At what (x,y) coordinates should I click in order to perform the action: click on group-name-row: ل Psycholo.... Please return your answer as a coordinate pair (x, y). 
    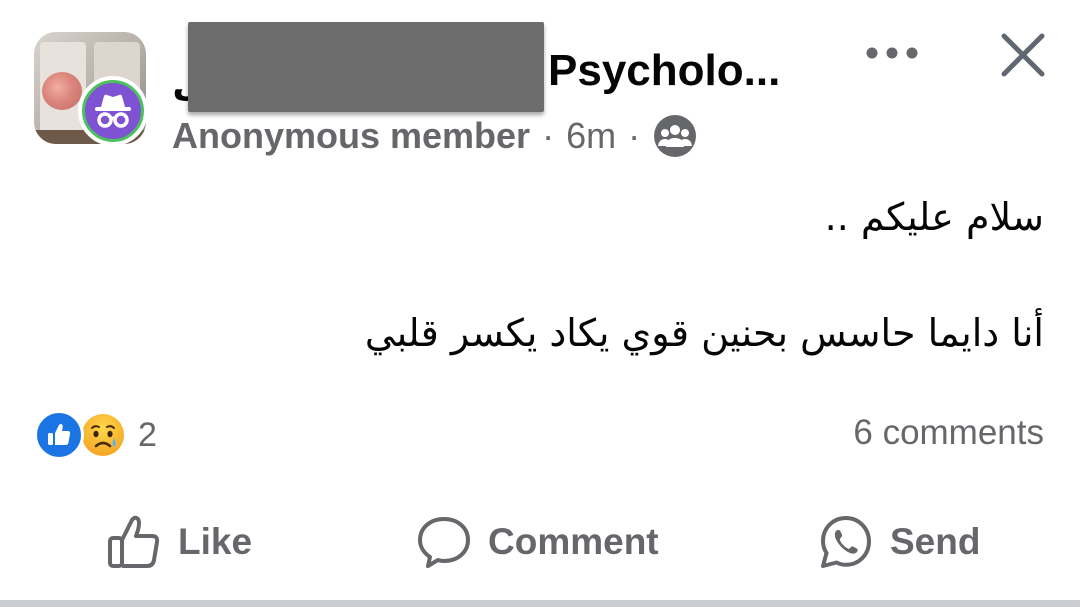
    Looking at the image, I should click on (492, 67).